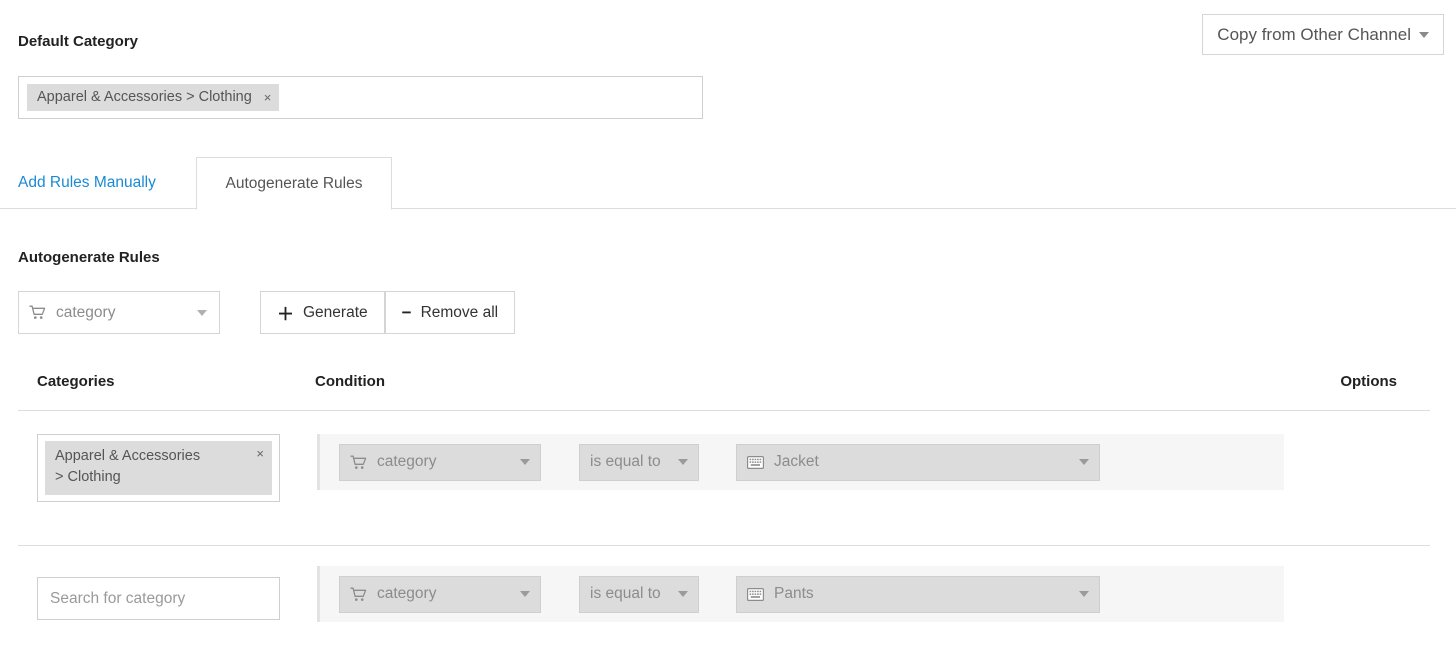 The image size is (1456, 651). Describe the element at coordinates (86, 312) in the screenshot. I see `autogenerate-attribute-value: category` at that location.